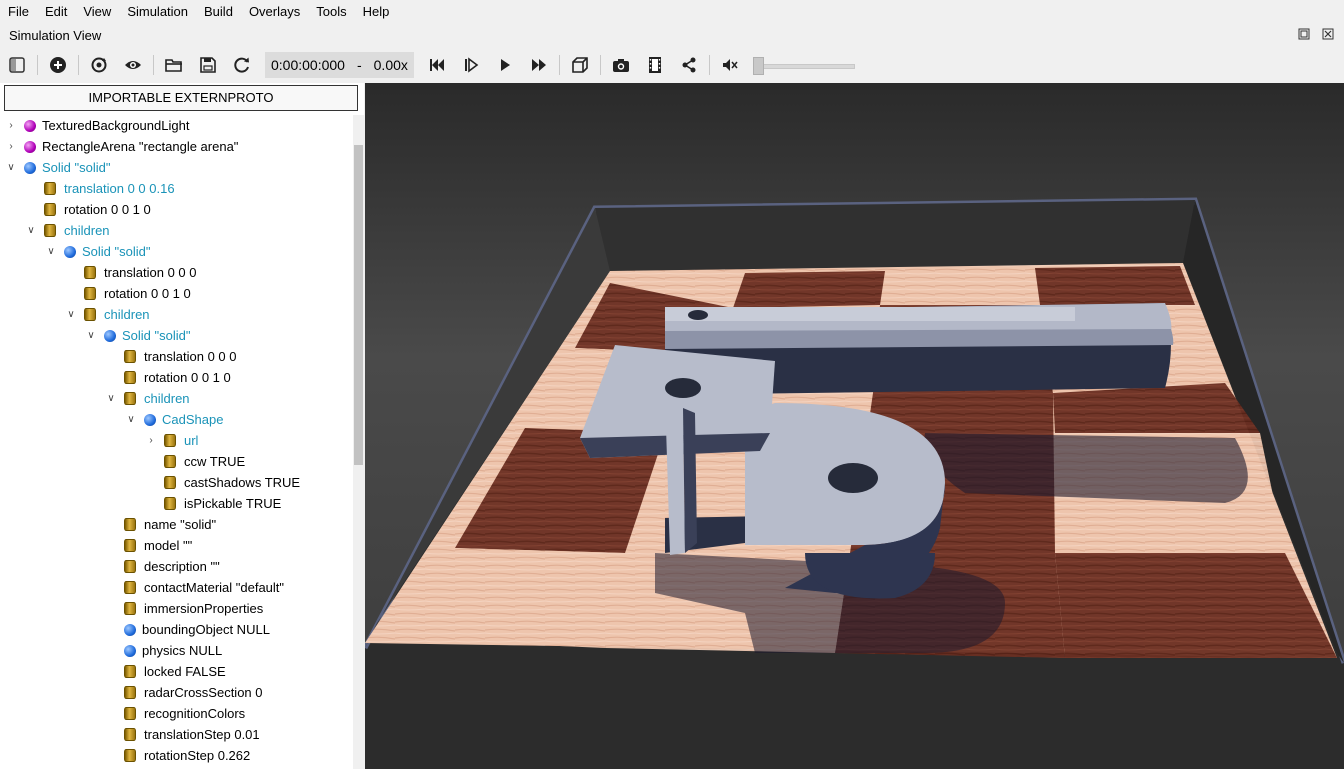 Image resolution: width=1344 pixels, height=769 pixels. What do you see at coordinates (358, 305) in the screenshot?
I see `scrollbar-thumb` at bounding box center [358, 305].